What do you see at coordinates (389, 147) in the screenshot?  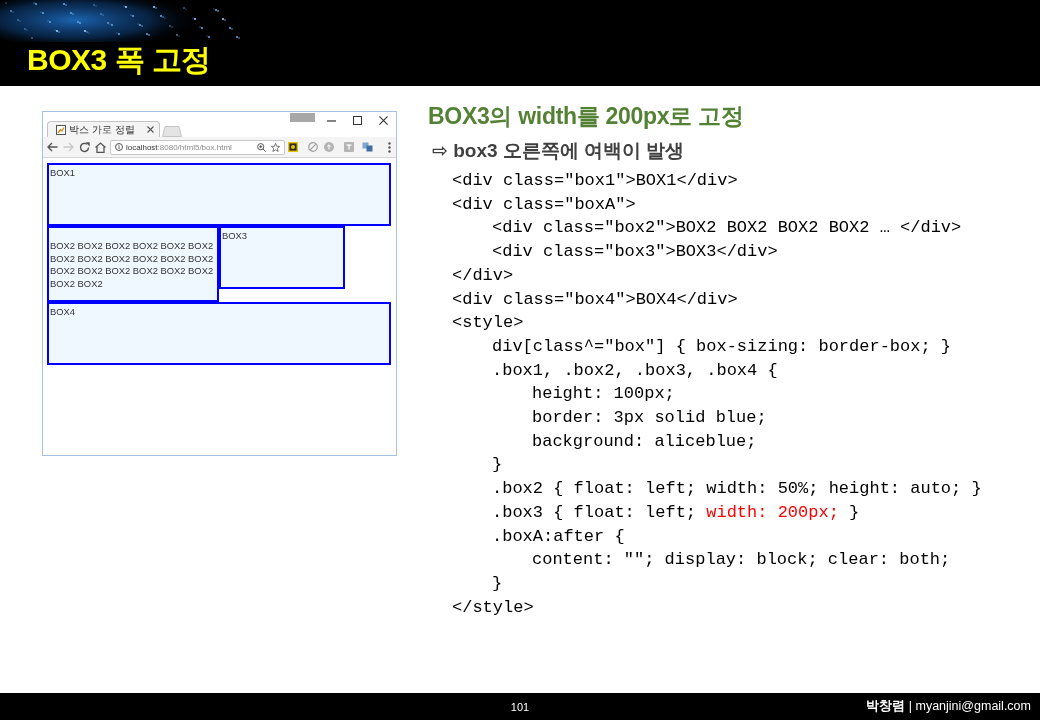 I see `menu-icon` at bounding box center [389, 147].